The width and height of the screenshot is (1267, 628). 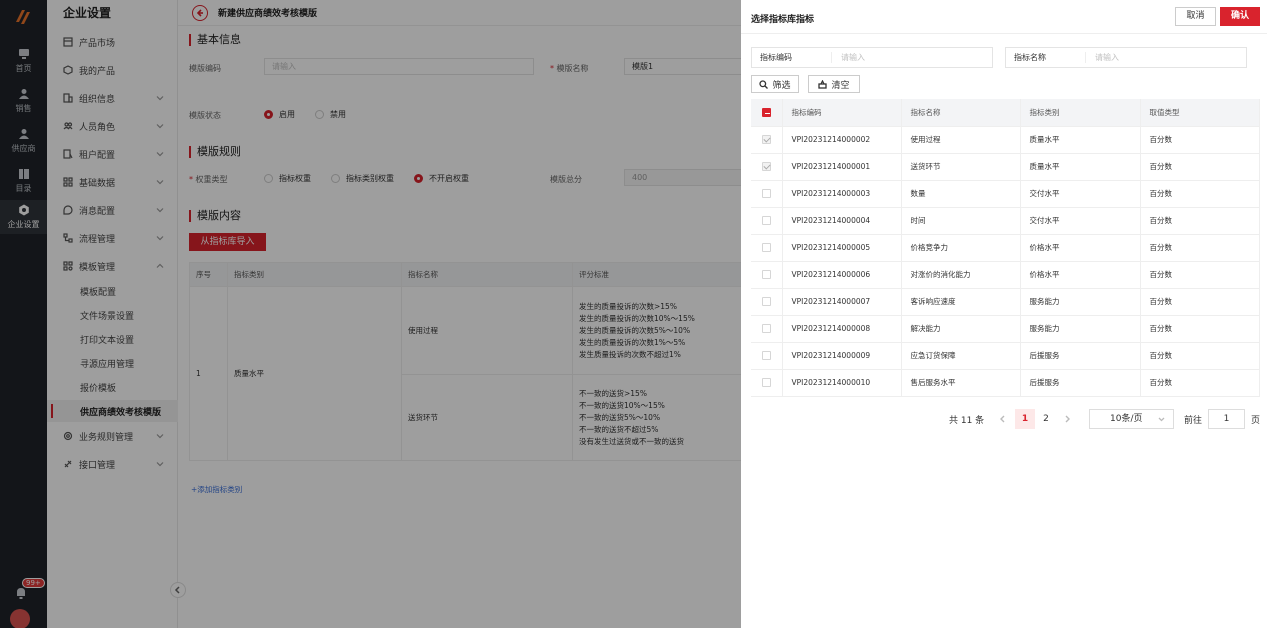 I want to click on total-count: 共 11 条, so click(x=967, y=421).